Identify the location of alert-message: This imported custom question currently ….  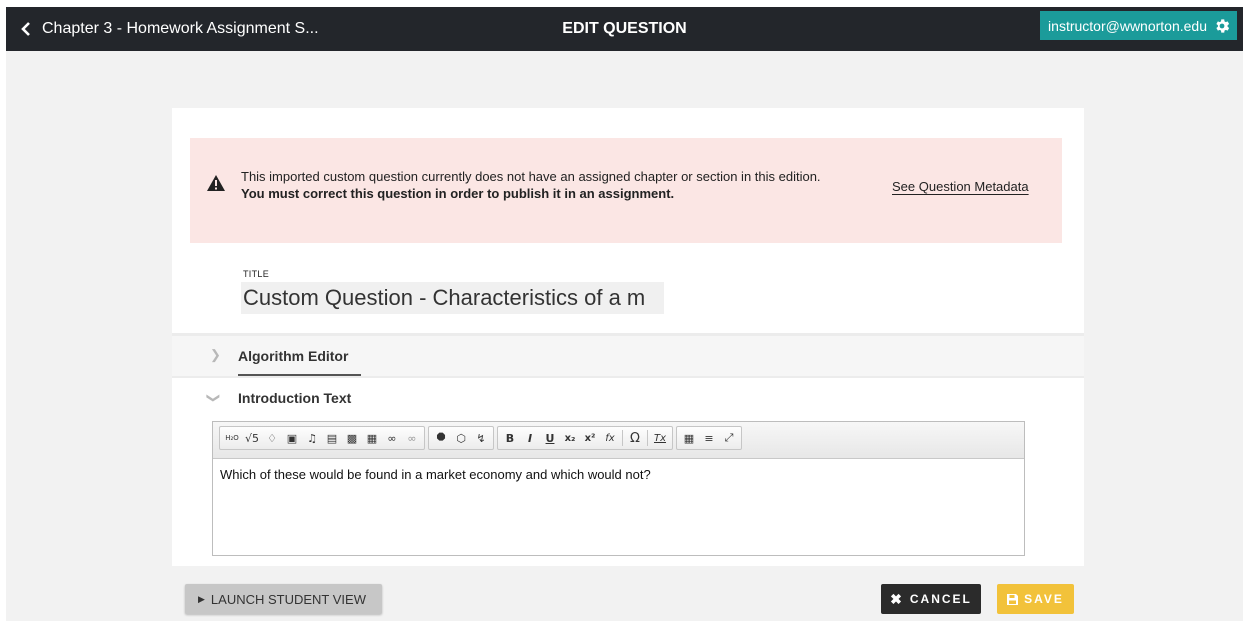
(531, 185).